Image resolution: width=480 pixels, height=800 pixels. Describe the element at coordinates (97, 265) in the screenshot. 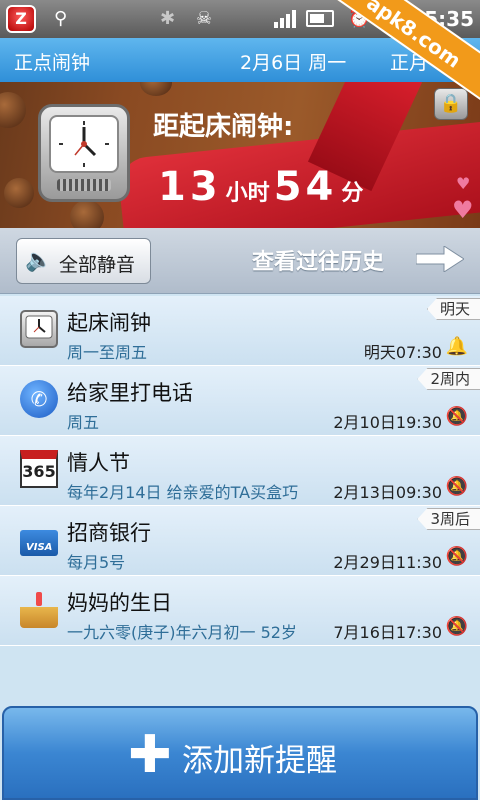

I see `mute-all-label: 全部静音` at that location.